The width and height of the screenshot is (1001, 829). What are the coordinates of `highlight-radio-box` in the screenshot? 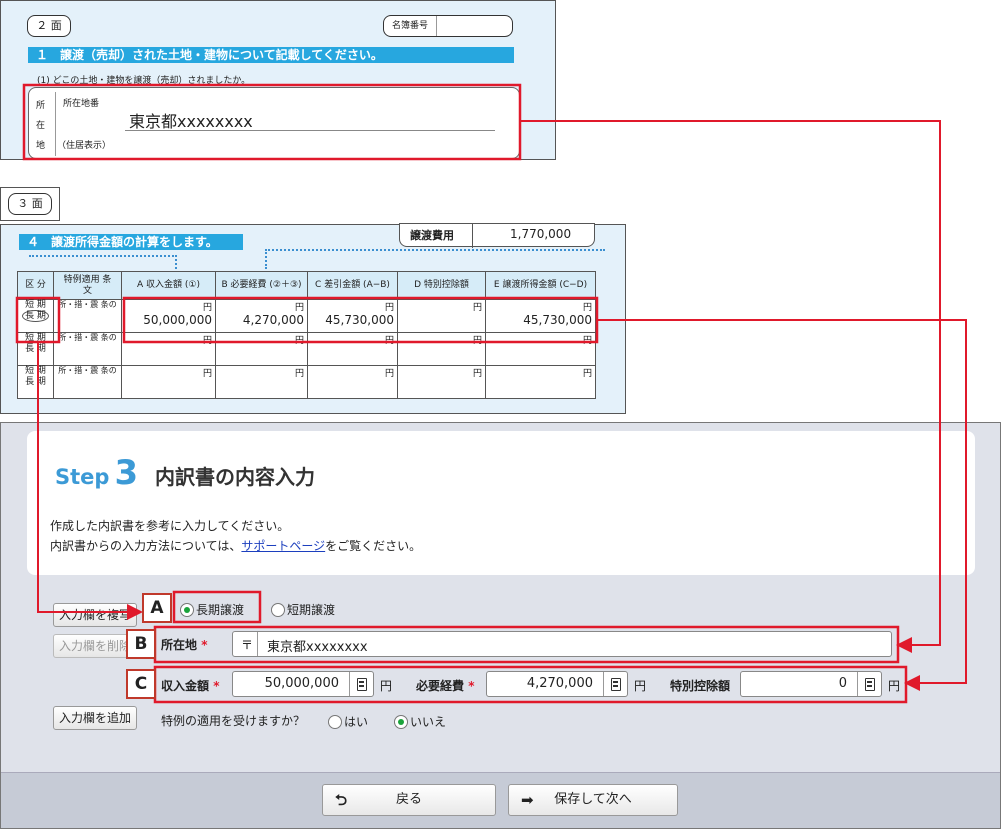 It's located at (217, 607).